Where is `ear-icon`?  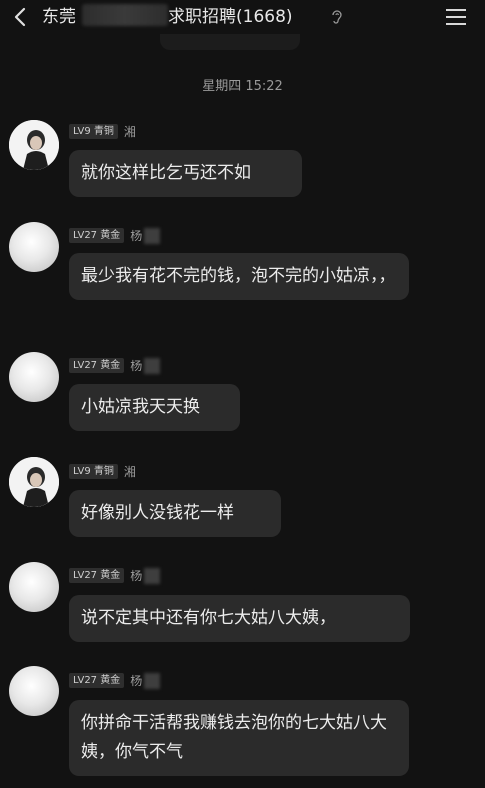 ear-icon is located at coordinates (337, 17).